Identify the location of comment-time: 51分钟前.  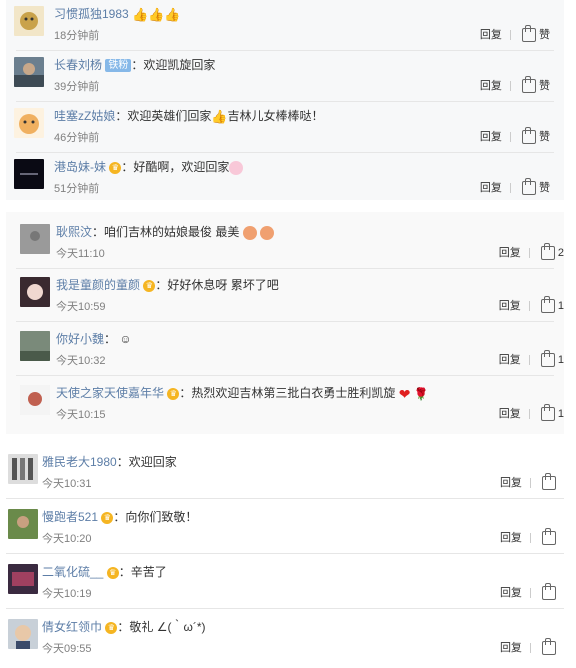
(77, 189).